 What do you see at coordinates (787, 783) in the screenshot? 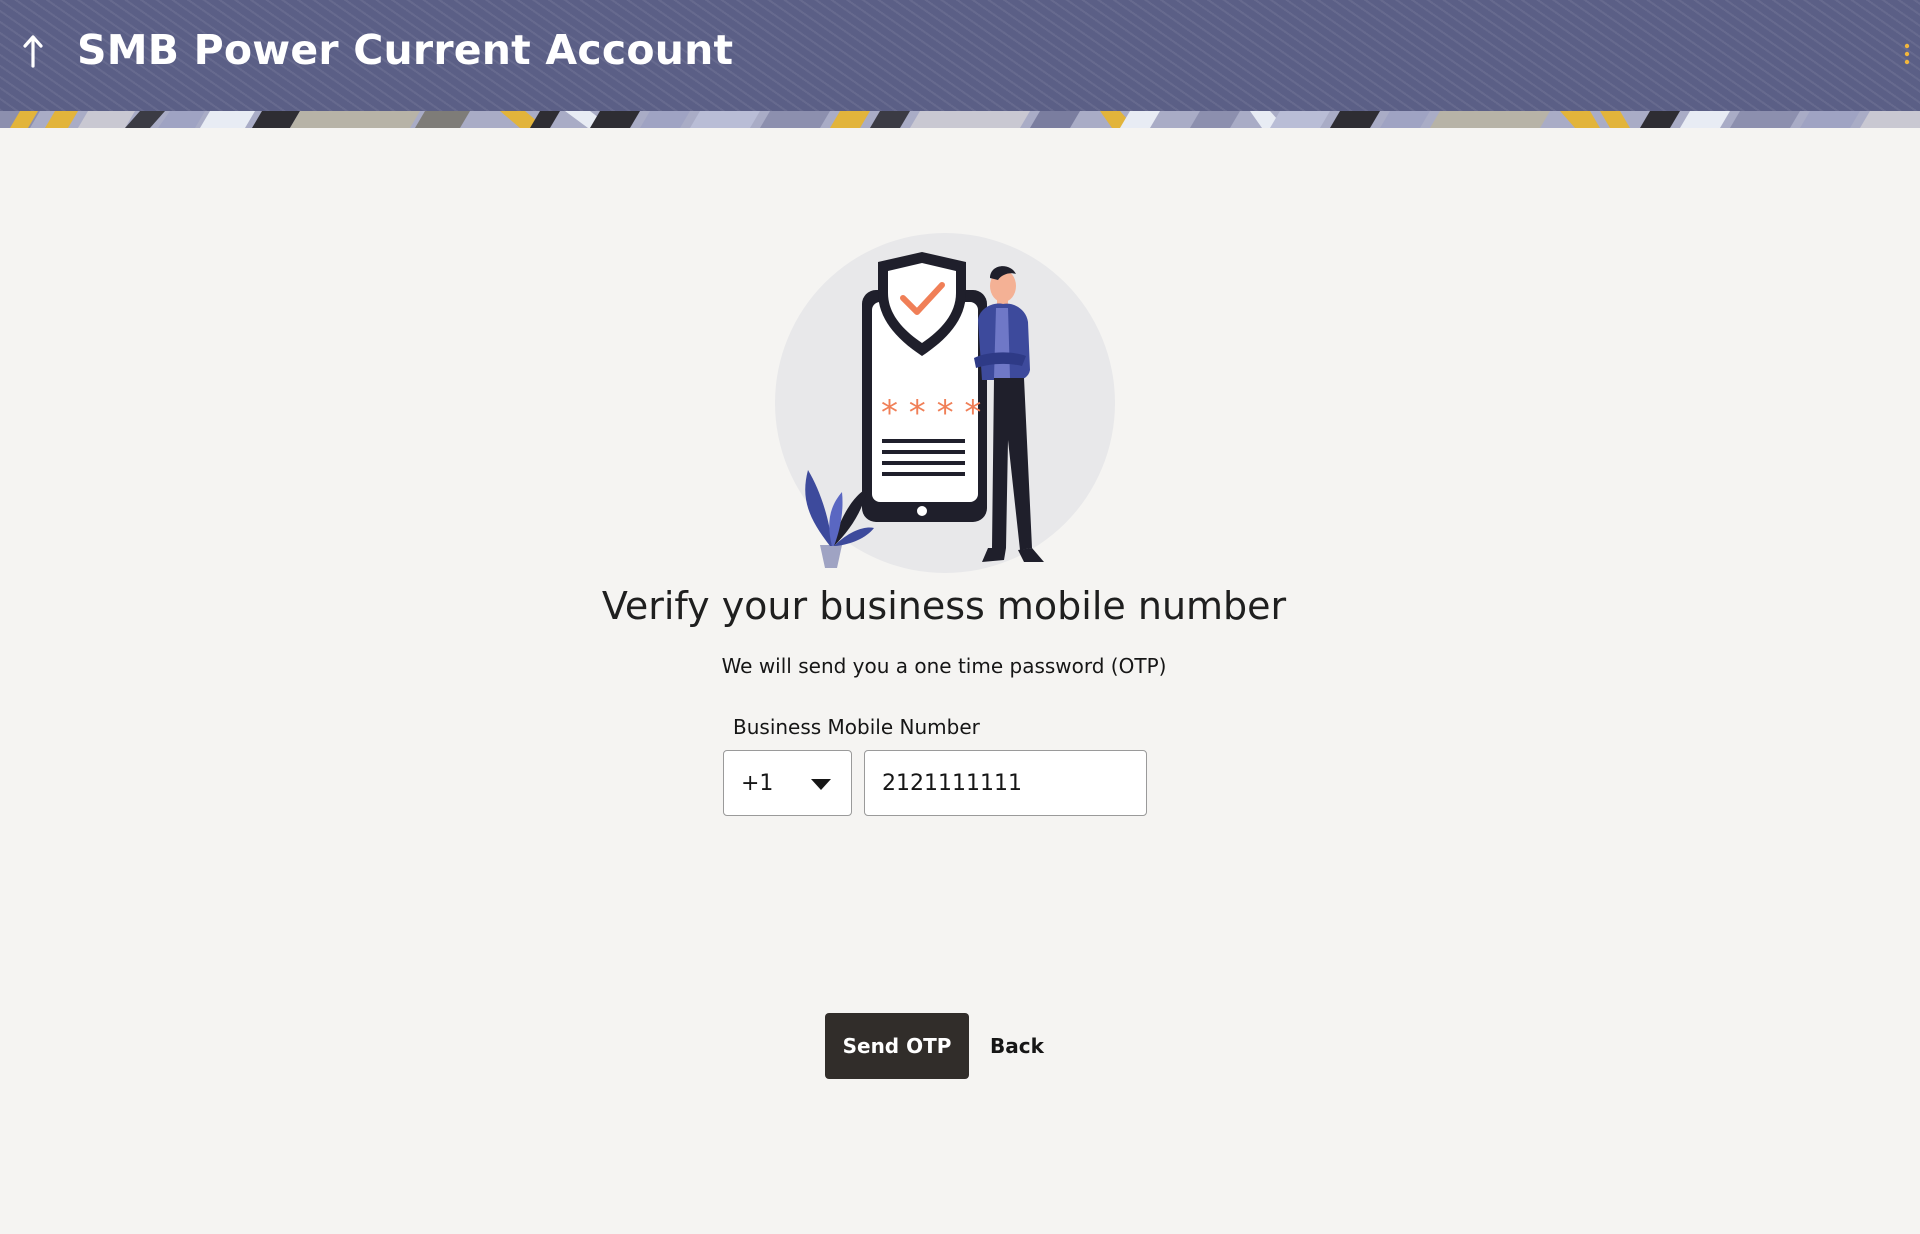
I see `country-code-select: +1` at bounding box center [787, 783].